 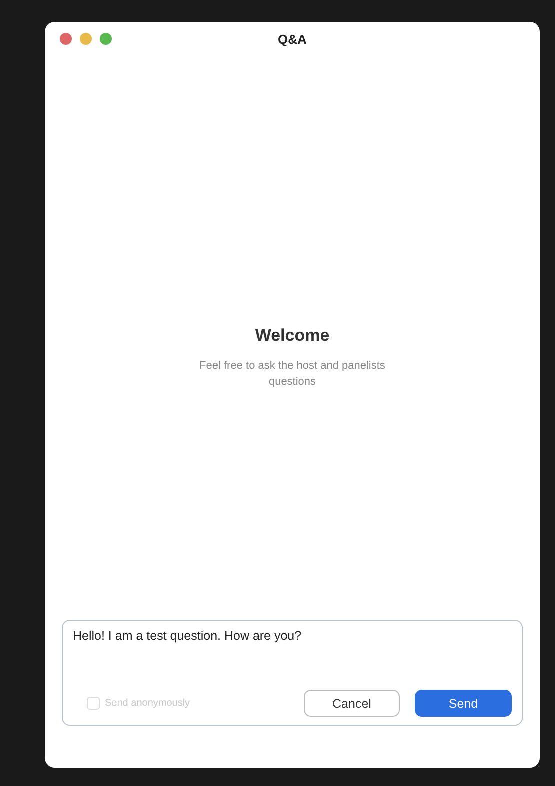 What do you see at coordinates (86, 39) in the screenshot?
I see `minimize-icon` at bounding box center [86, 39].